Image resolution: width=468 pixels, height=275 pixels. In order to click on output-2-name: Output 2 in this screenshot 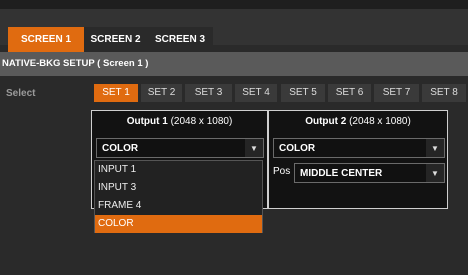, I will do `click(326, 121)`.